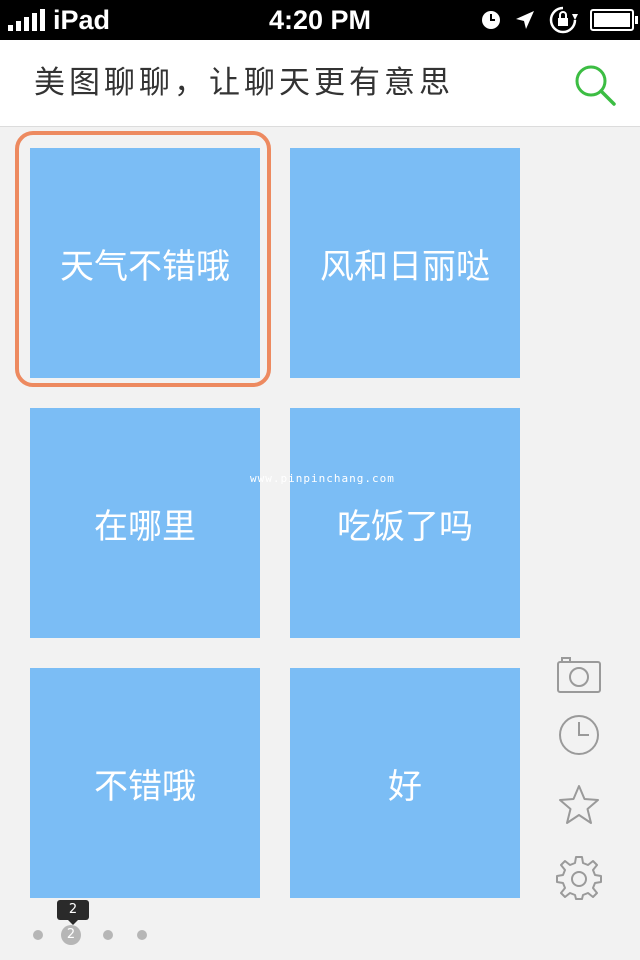  I want to click on app-slogan: 美图聊聊，让聊天更有意思, so click(244, 83).